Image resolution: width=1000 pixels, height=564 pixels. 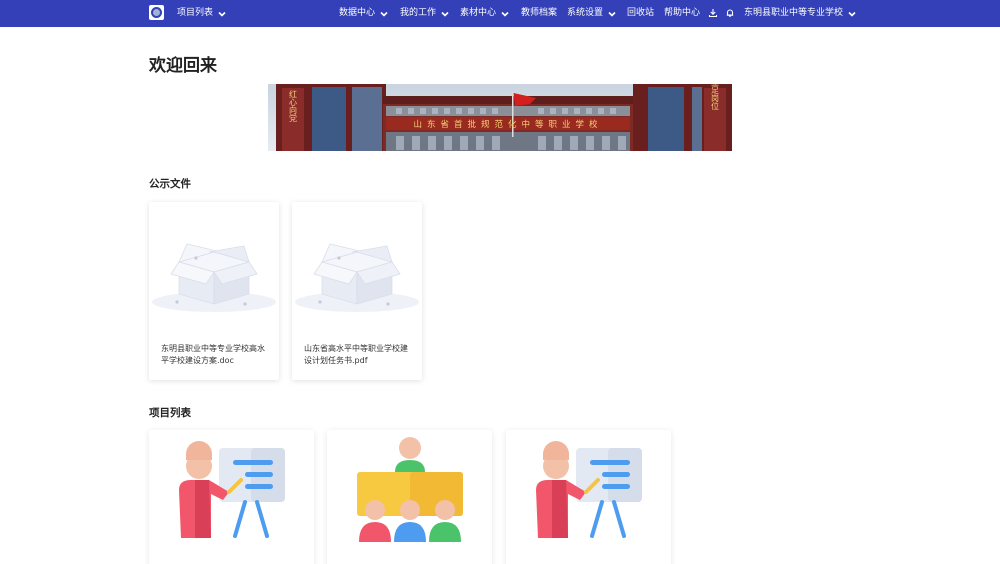 I want to click on nav-data-center: 数据中心, so click(x=364, y=13).